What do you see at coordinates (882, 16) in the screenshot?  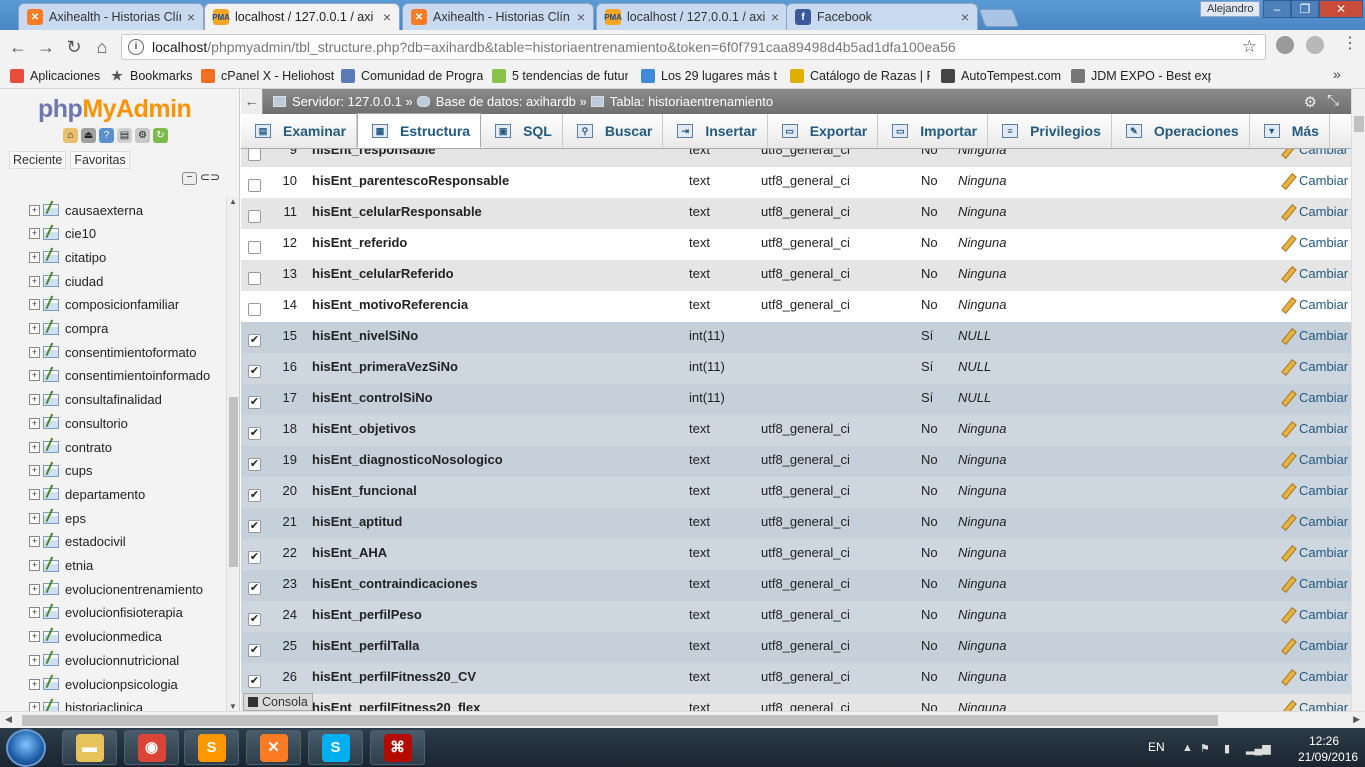 I see `browser-tab: f Facebook ×` at bounding box center [882, 16].